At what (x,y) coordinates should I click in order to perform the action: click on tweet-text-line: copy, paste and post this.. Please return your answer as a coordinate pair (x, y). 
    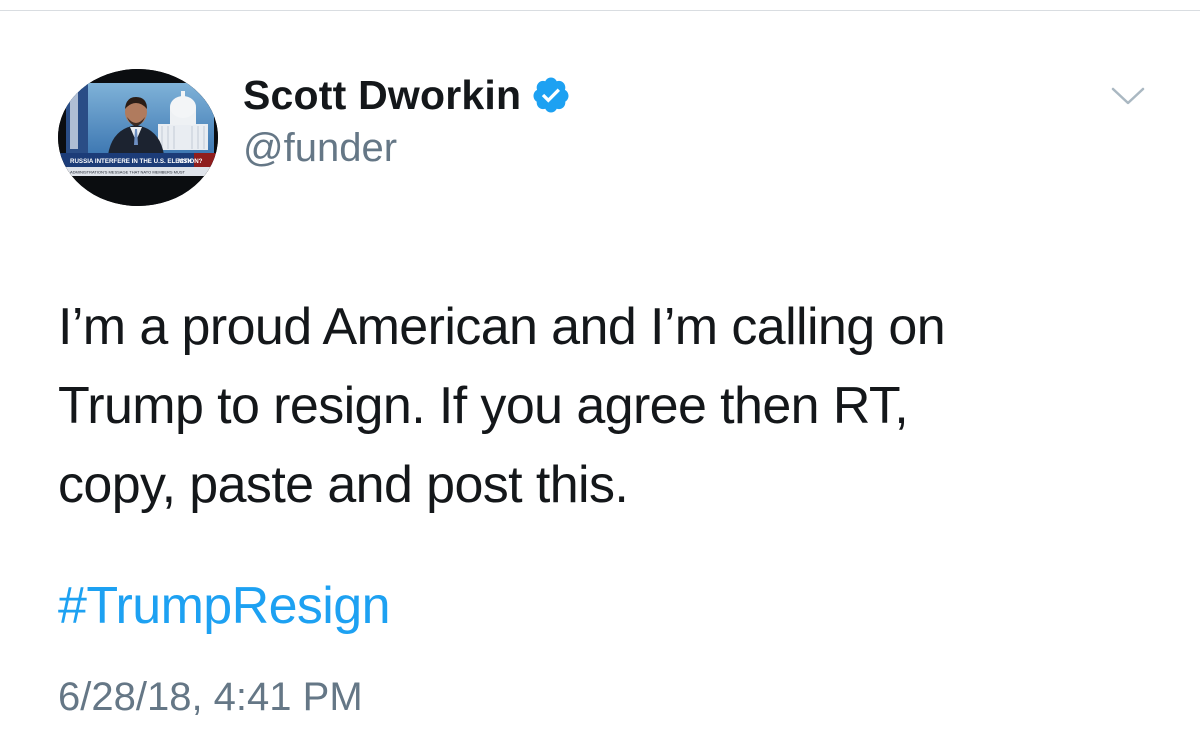
    Looking at the image, I should click on (343, 485).